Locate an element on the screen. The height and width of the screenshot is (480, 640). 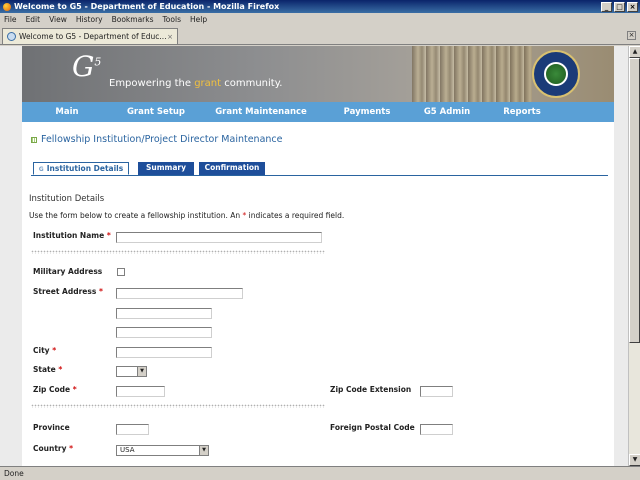
tagline: Empowering the grant community. is located at coordinates (195, 83).